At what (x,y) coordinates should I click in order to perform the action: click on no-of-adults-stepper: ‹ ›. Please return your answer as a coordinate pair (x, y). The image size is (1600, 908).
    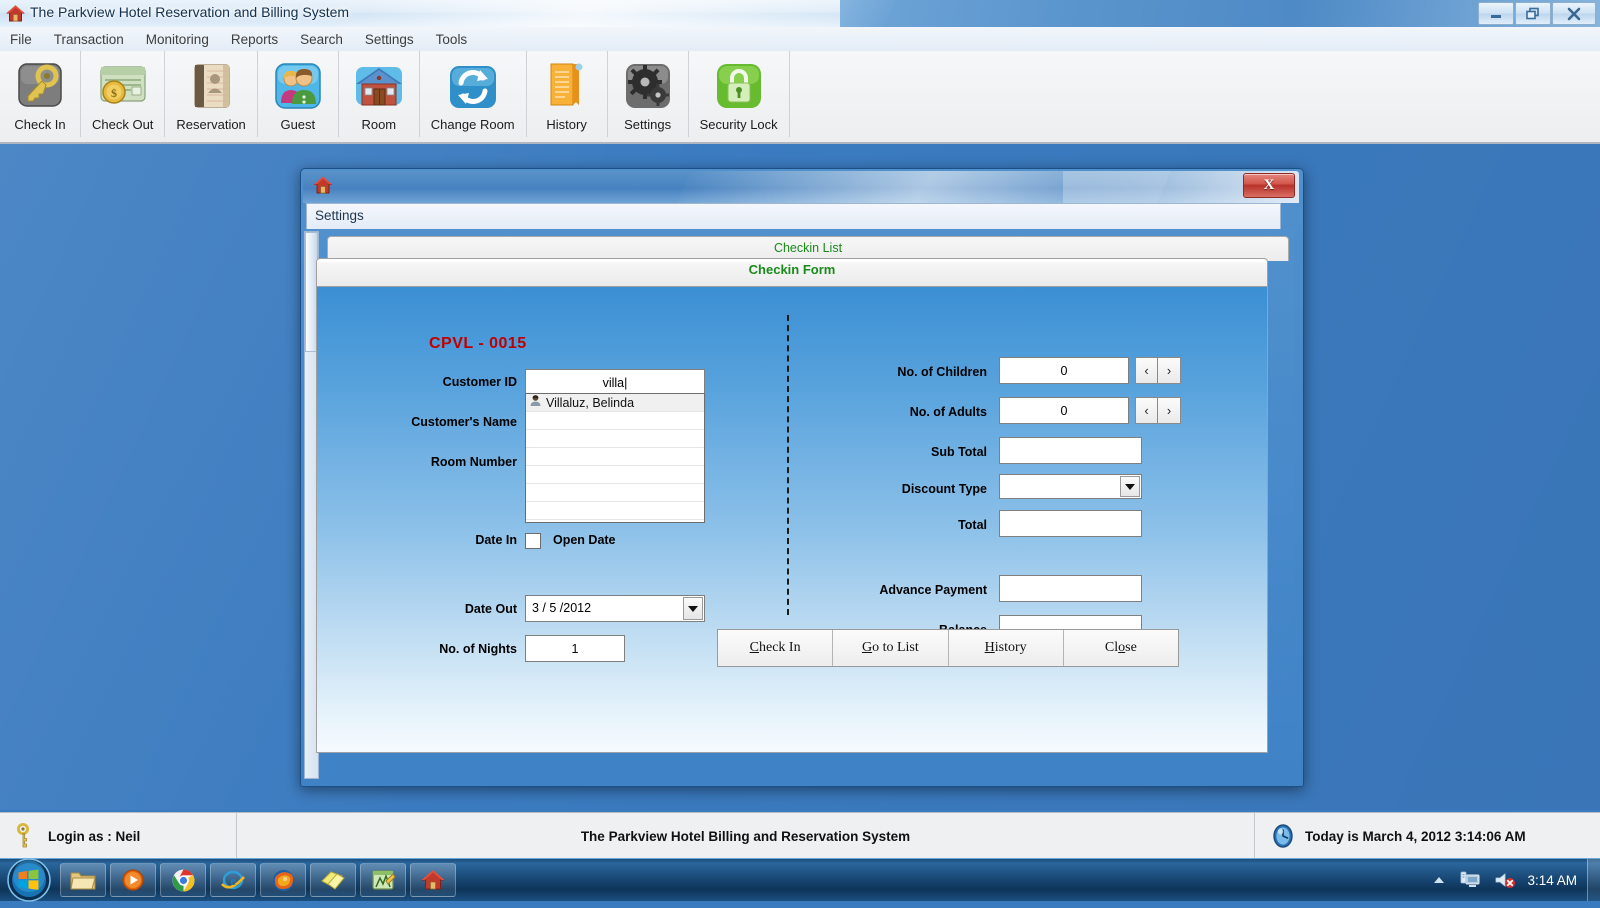
    Looking at the image, I should click on (1158, 410).